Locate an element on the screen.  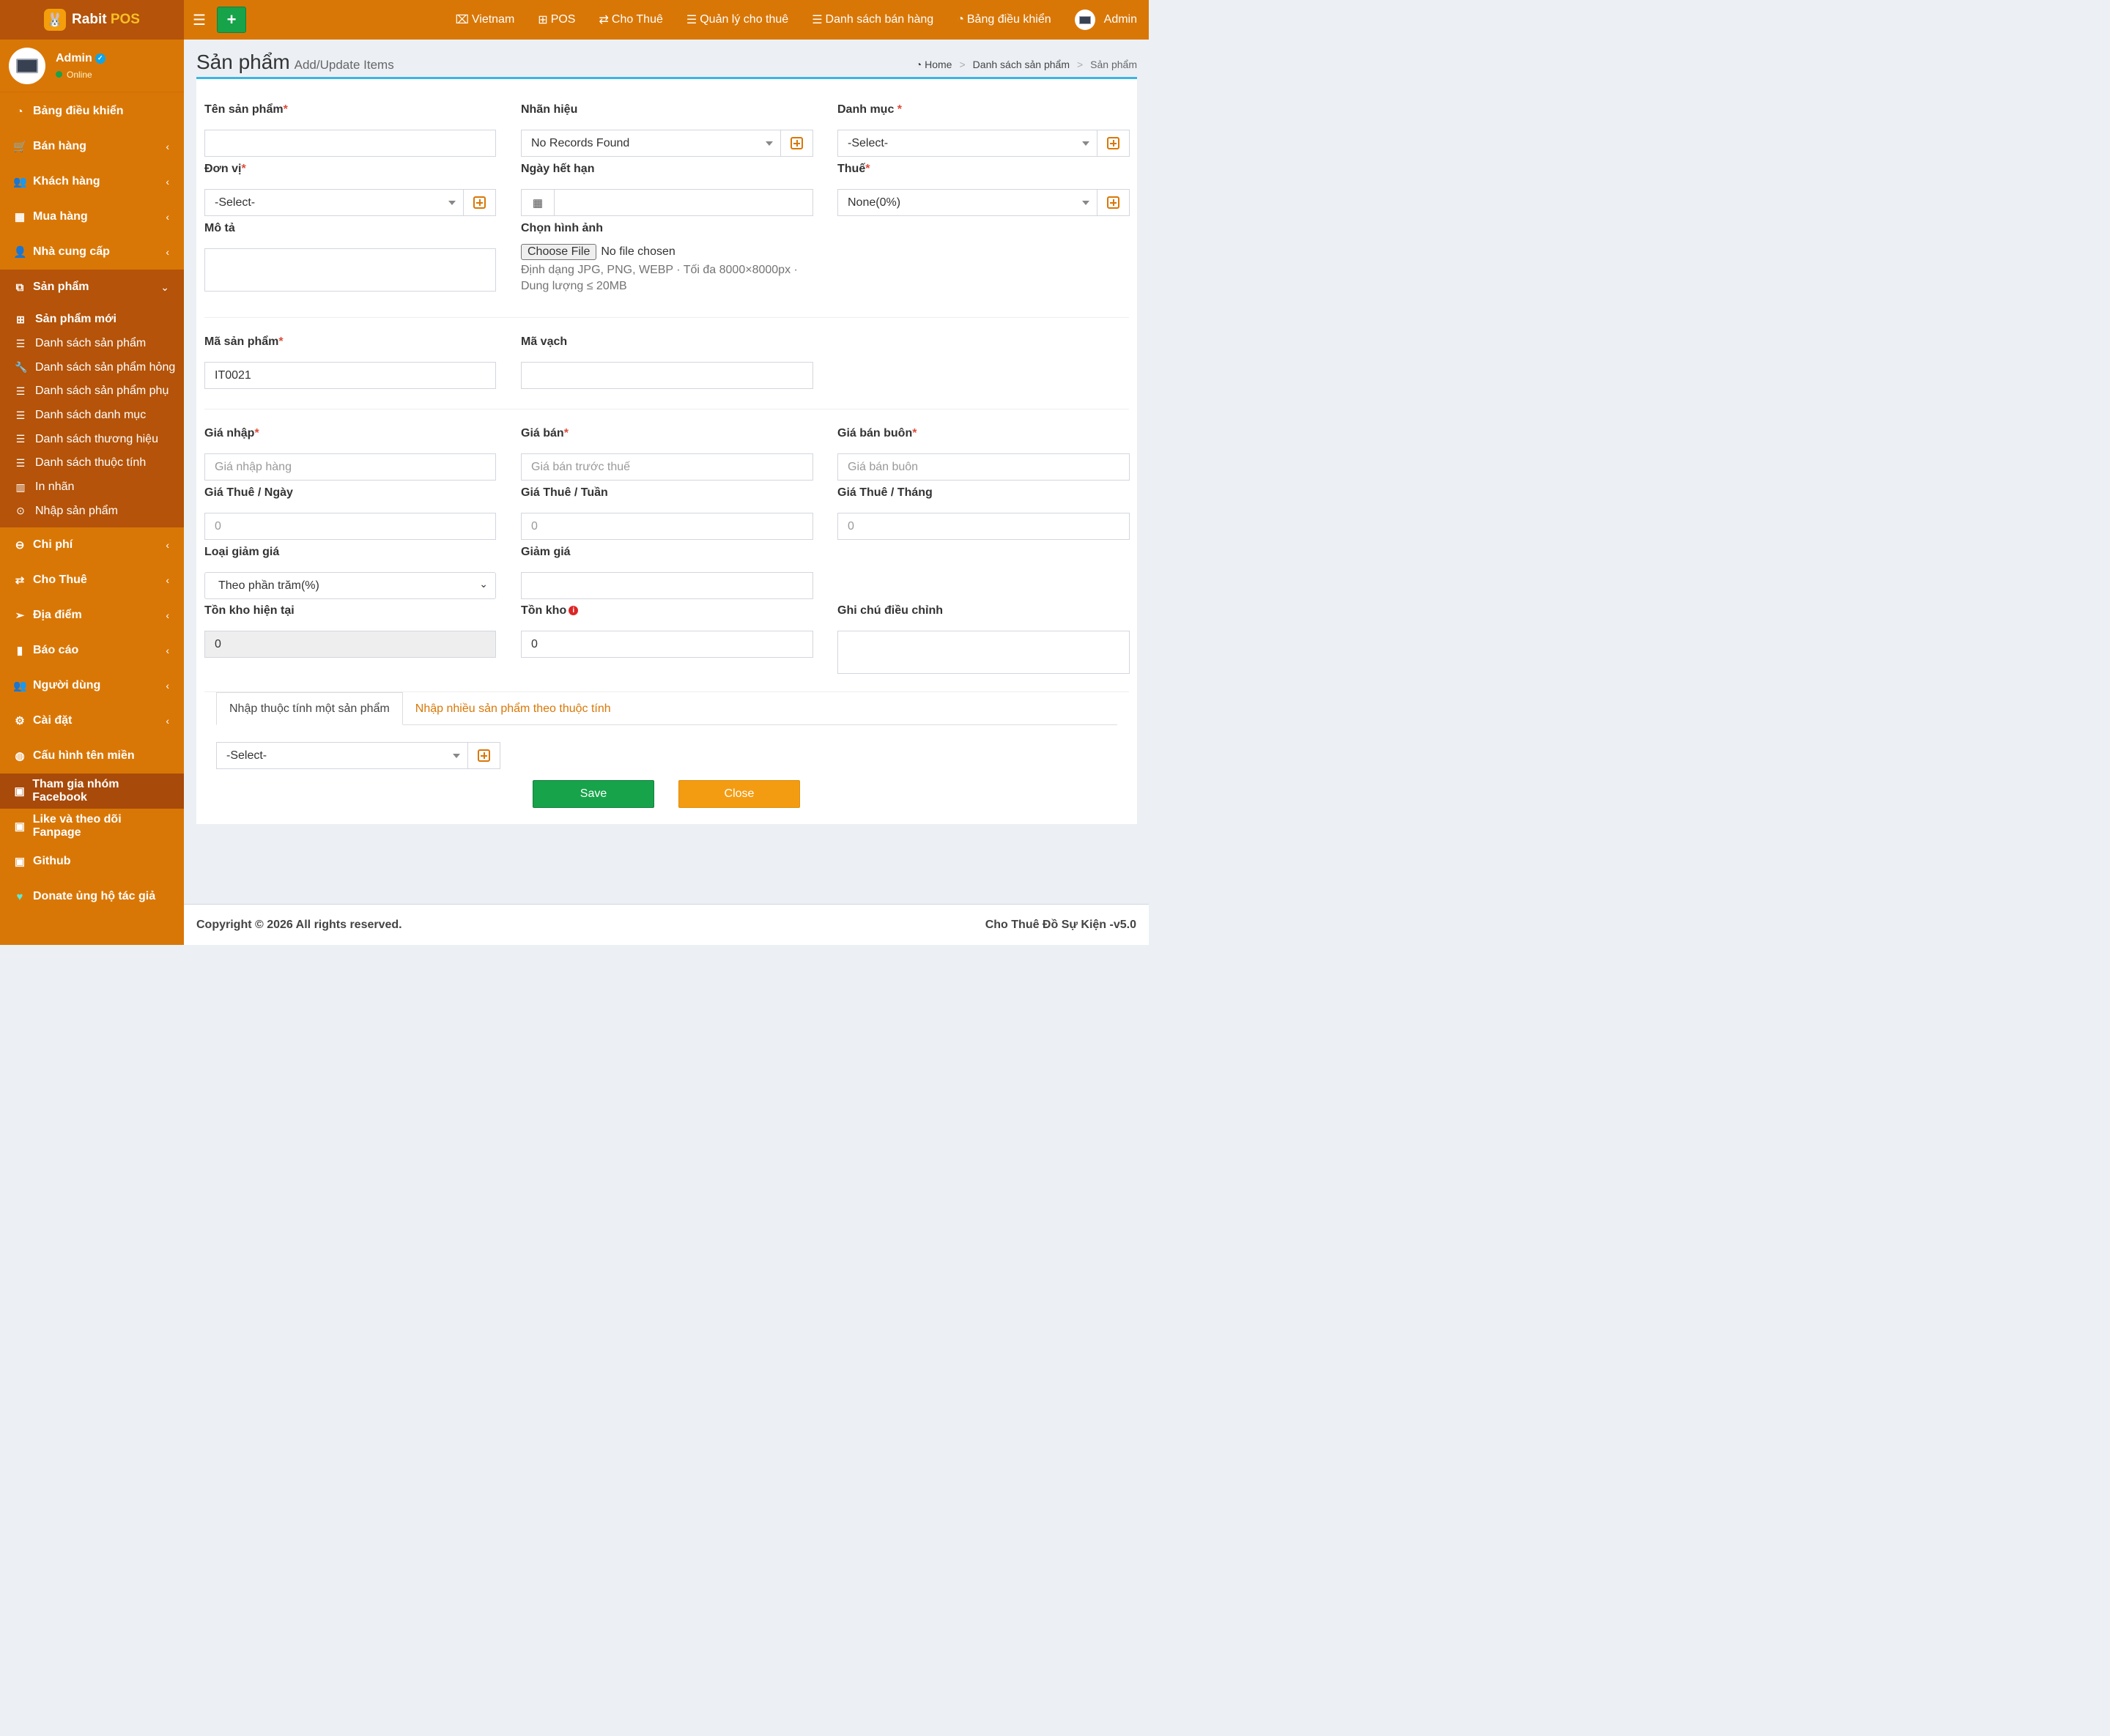
expiry-date-label: Ngày hết hạn is located at coordinates (558, 169).